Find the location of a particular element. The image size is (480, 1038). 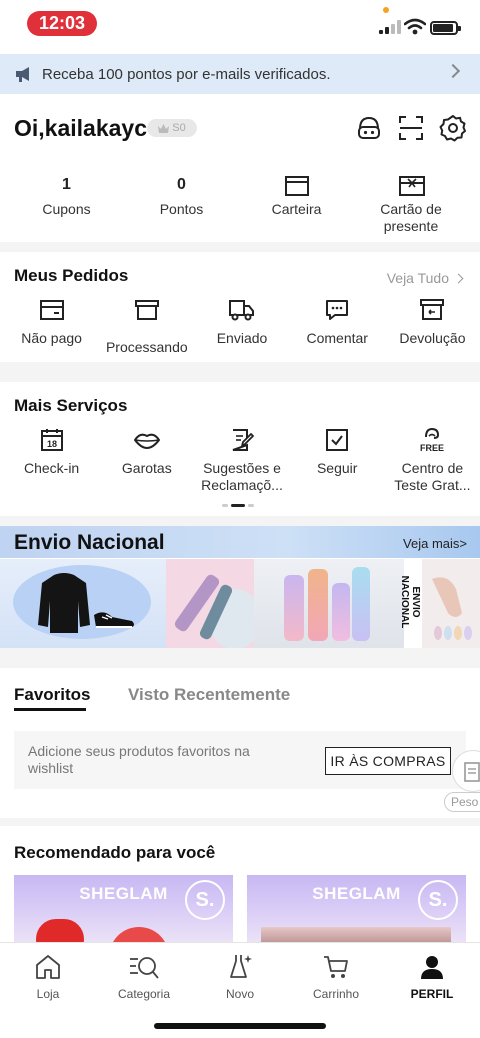

active-tab-indicator is located at coordinates (50, 709).